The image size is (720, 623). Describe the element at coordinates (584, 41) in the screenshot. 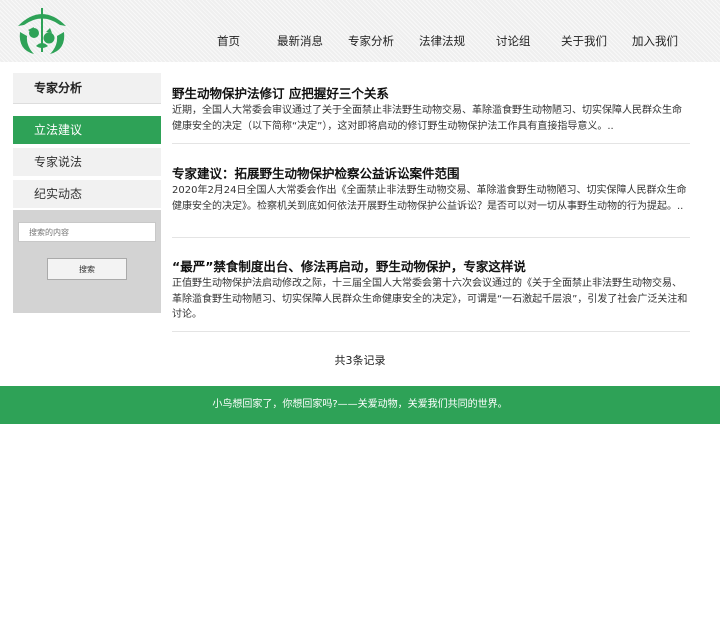

I see `nav-item-about-us: 关于我们` at that location.